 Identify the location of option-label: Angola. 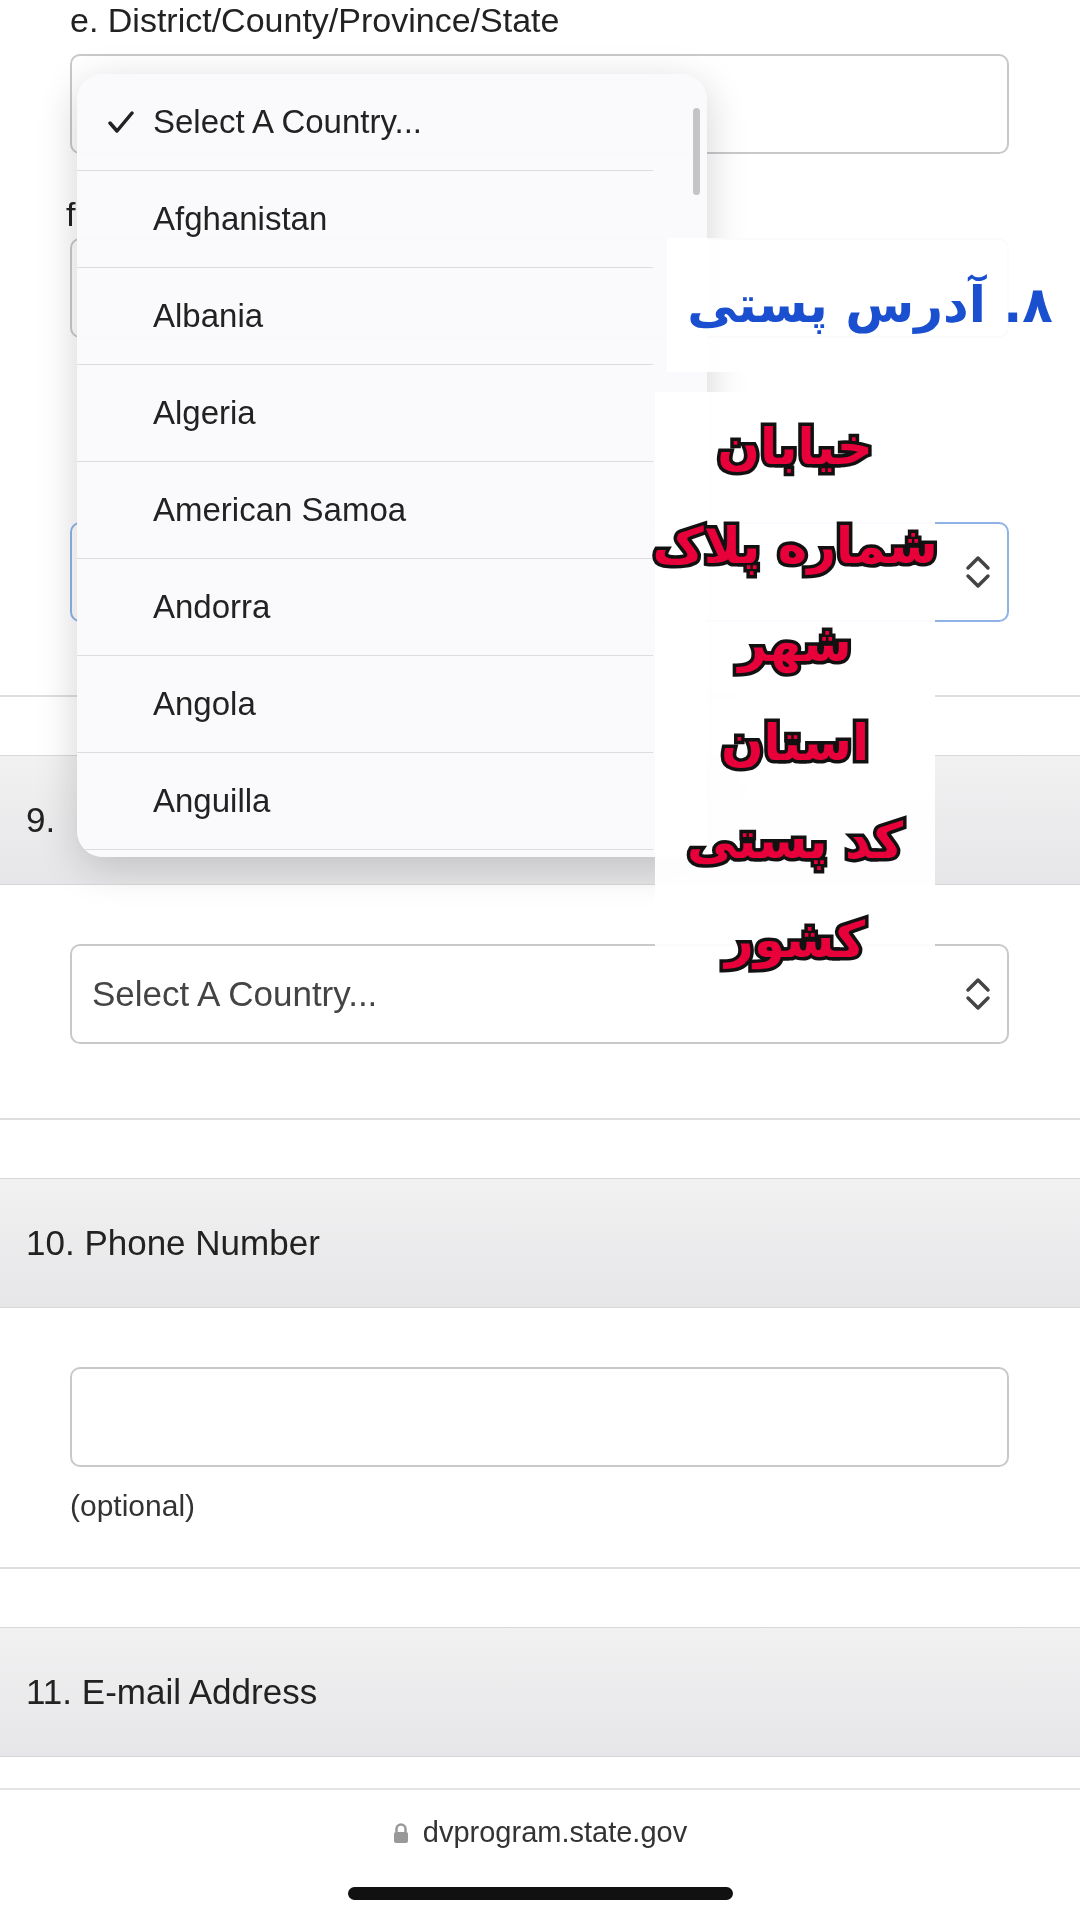
(204, 704).